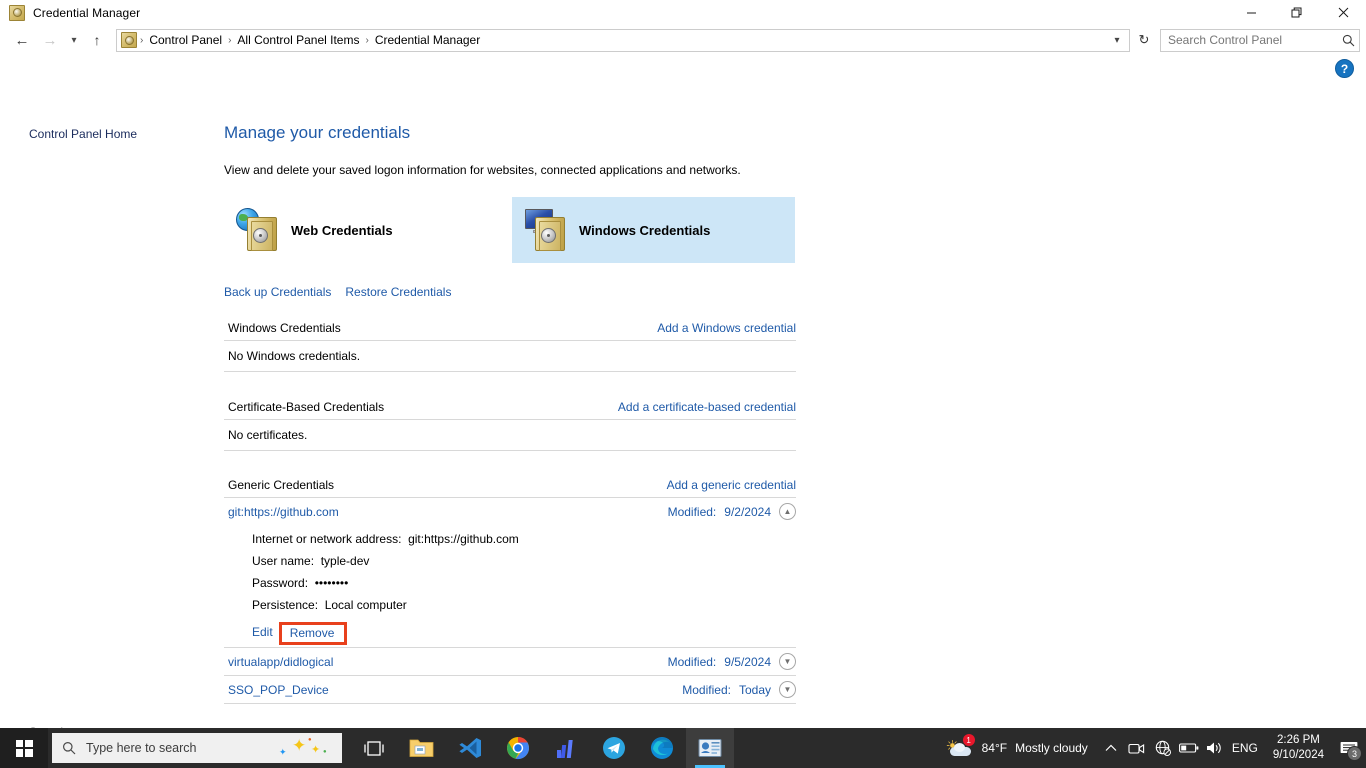  Describe the element at coordinates (277, 292) in the screenshot. I see `back-up-credentials-link: Back up Credentials` at that location.